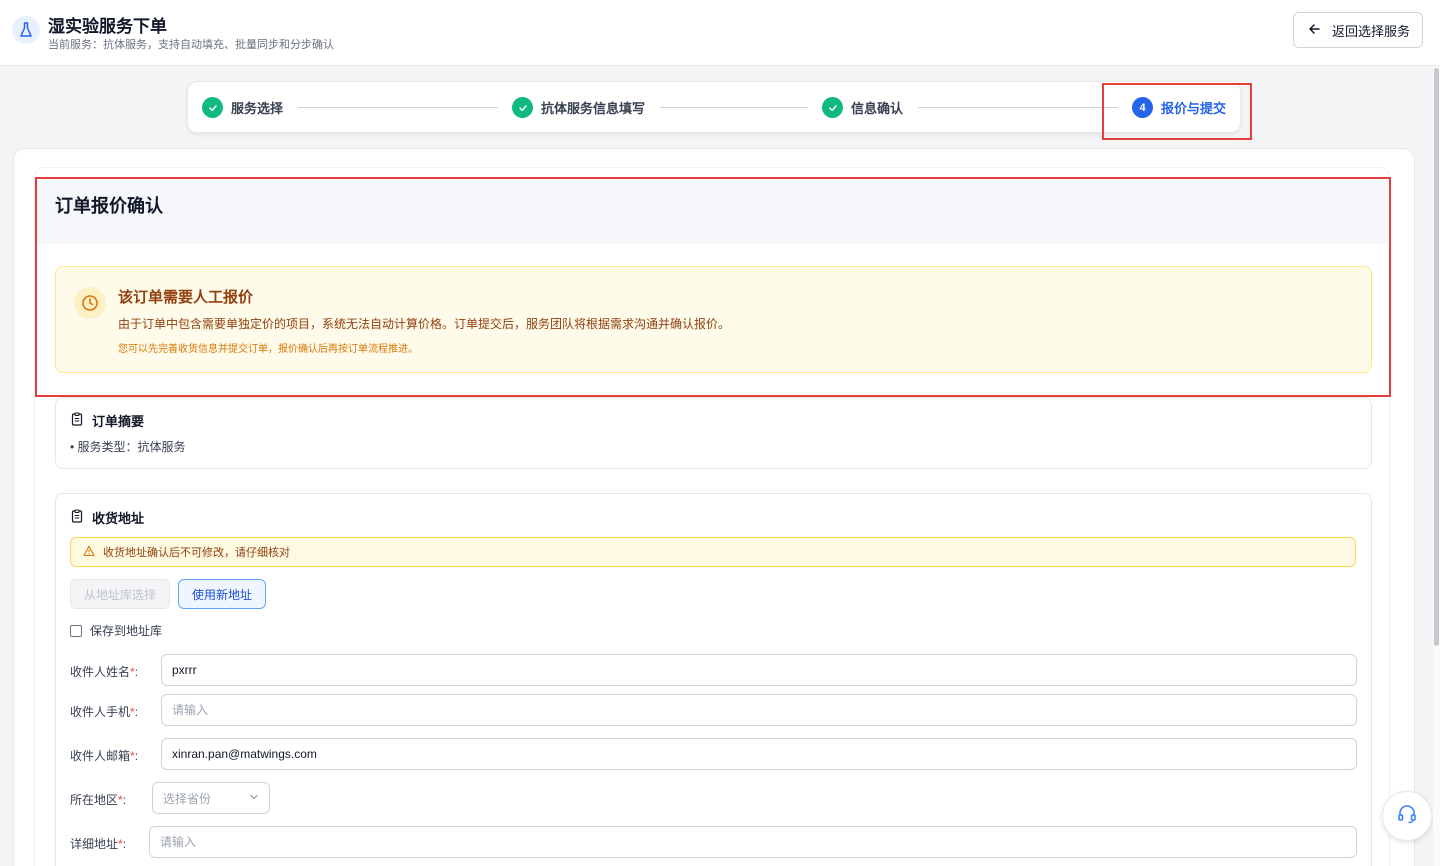  Describe the element at coordinates (196, 553) in the screenshot. I see `address-warning-text: 收货地址确认后不可修改，请仔细核对` at that location.